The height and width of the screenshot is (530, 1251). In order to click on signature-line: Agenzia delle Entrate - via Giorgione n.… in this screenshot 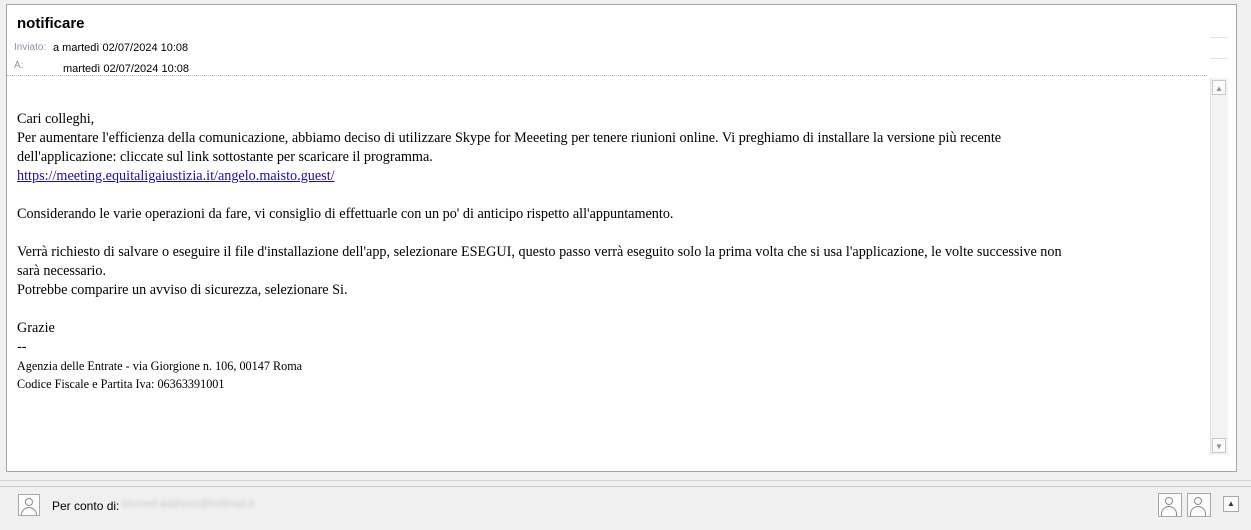, I will do `click(160, 366)`.